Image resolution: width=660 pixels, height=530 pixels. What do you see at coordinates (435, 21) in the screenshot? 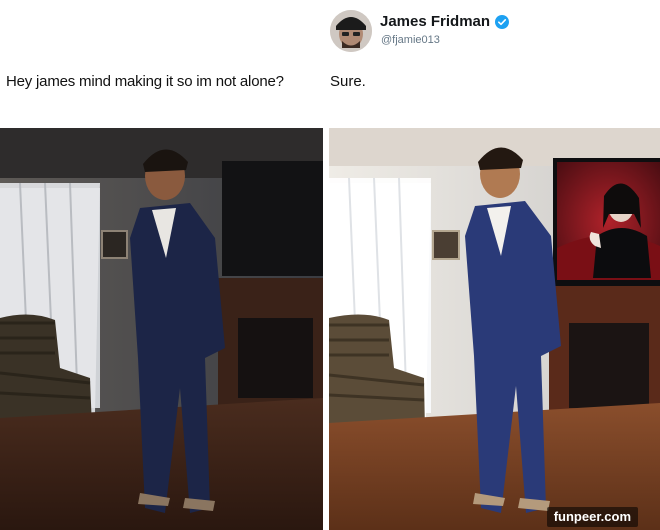
I see `display-name: James Fridman` at bounding box center [435, 21].